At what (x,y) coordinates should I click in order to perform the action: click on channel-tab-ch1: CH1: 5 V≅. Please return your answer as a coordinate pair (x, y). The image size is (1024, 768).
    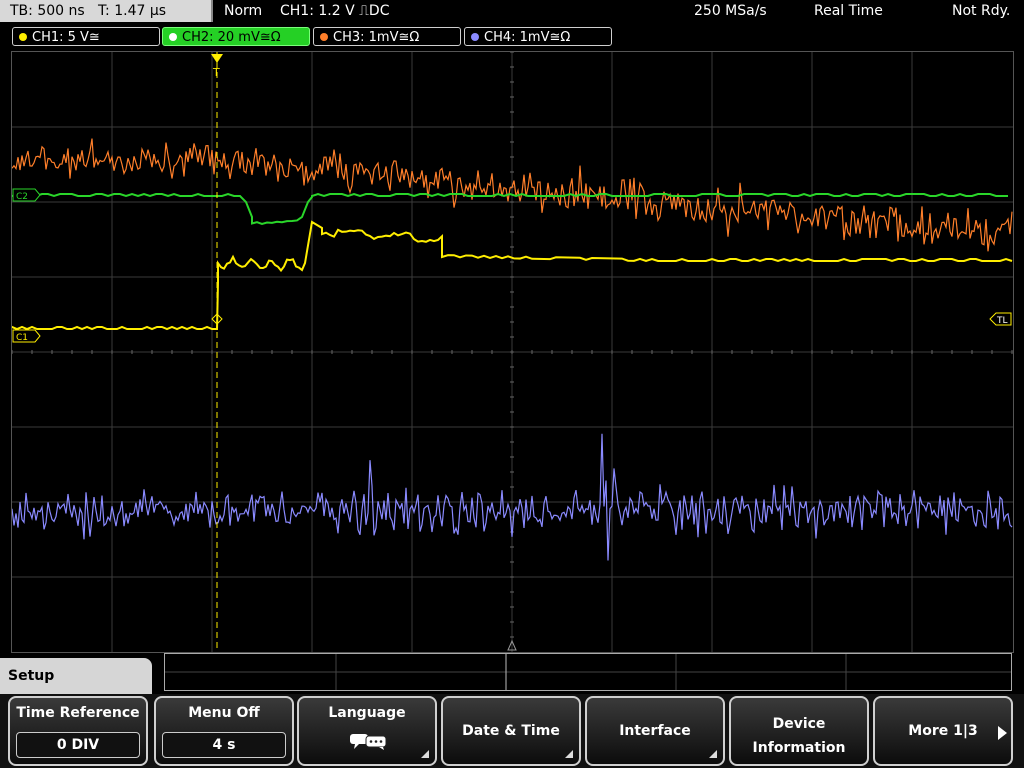
    Looking at the image, I should click on (86, 36).